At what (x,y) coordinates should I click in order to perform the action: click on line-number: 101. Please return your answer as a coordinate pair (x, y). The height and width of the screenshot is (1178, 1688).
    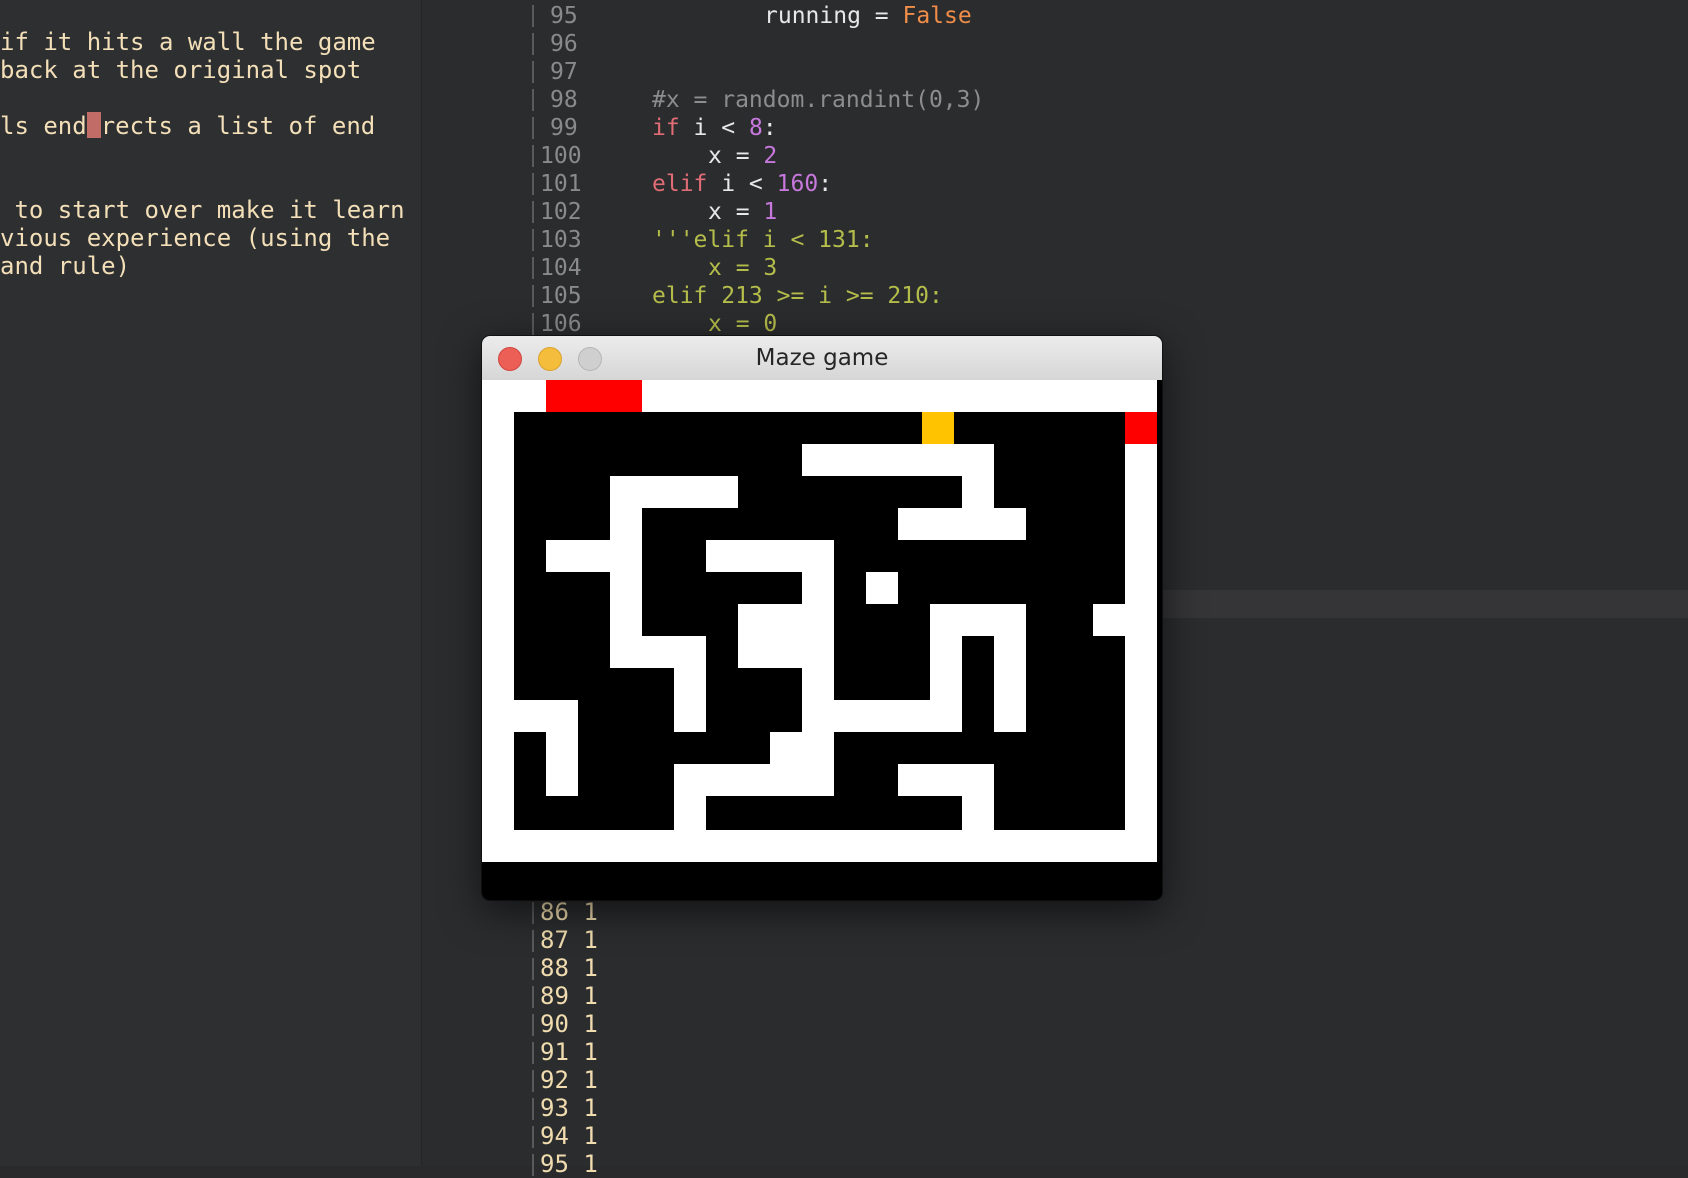
    Looking at the image, I should click on (561, 184).